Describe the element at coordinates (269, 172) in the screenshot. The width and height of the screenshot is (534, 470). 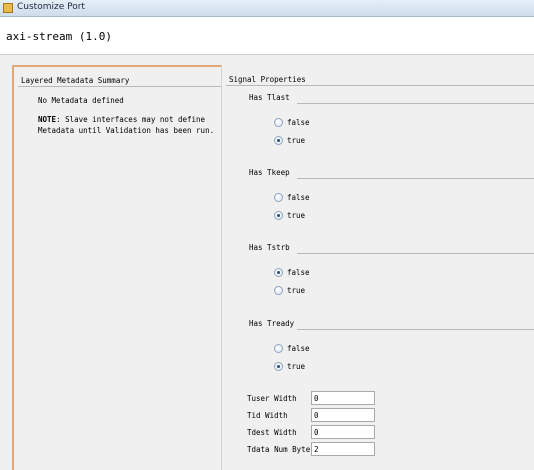
I see `has-tkeep-label: Has Tkeep` at that location.